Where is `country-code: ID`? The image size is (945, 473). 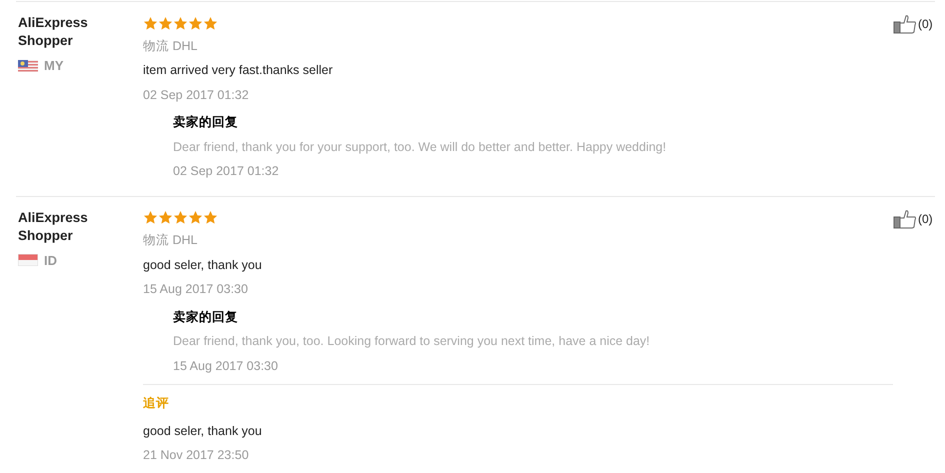 country-code: ID is located at coordinates (50, 260).